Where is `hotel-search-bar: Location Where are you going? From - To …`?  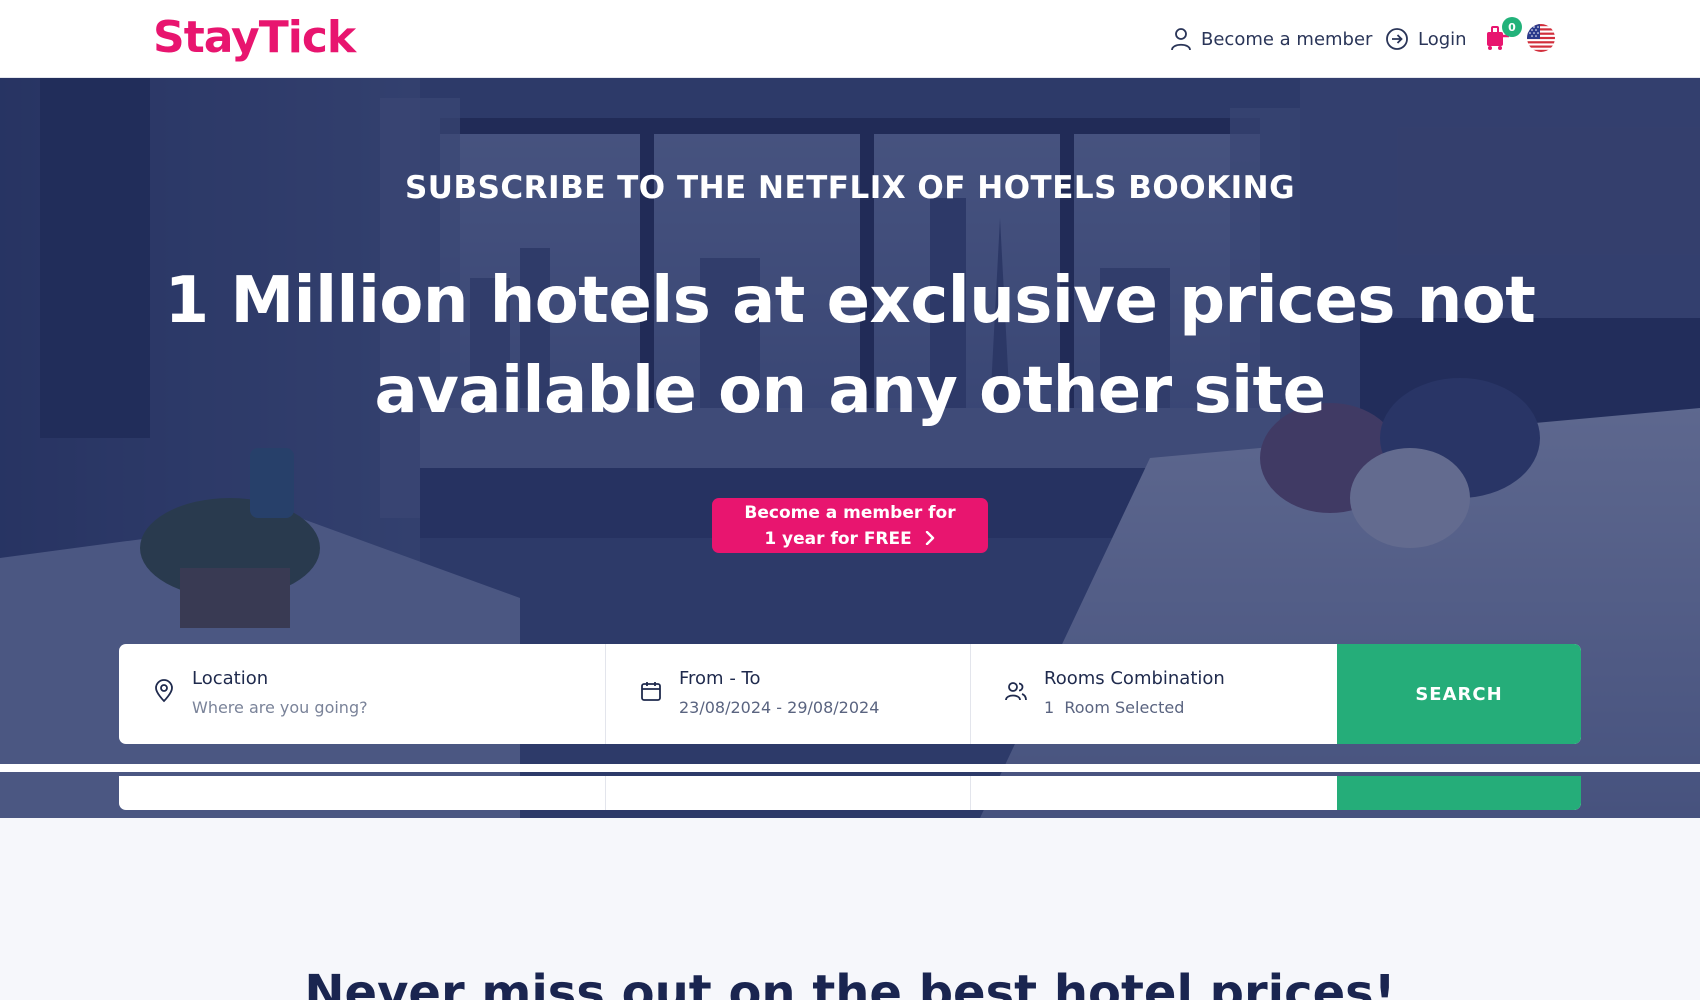 hotel-search-bar: Location Where are you going? From - To … is located at coordinates (850, 694).